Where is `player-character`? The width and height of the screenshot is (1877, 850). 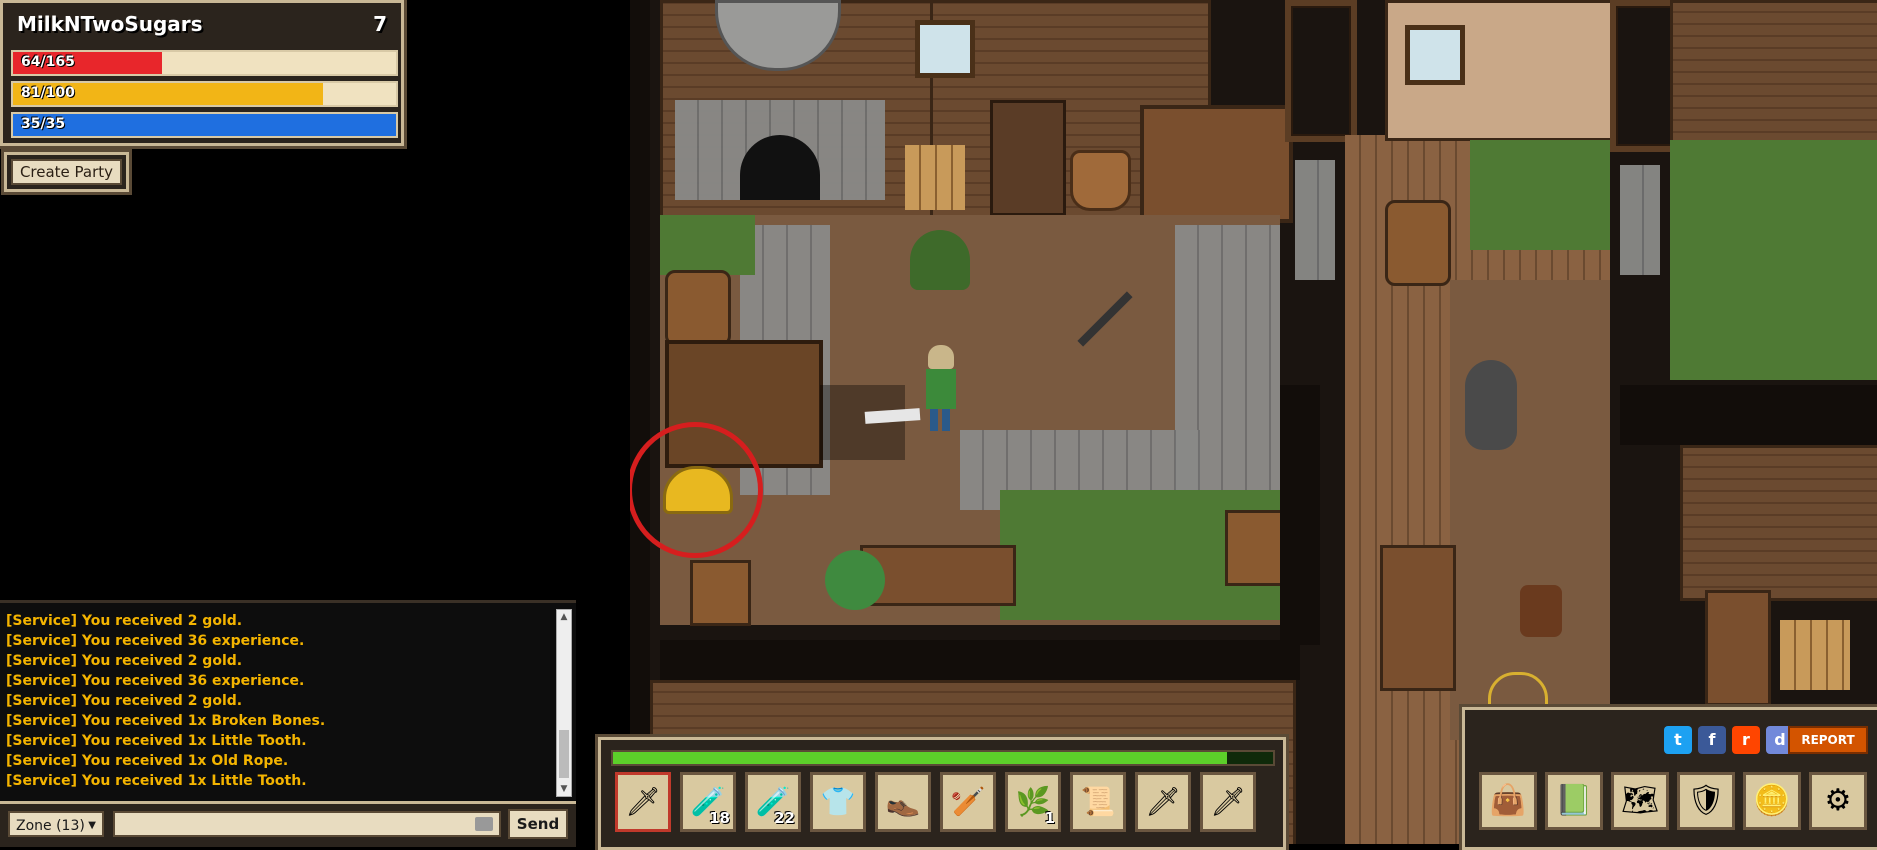 player-character is located at coordinates (940, 390).